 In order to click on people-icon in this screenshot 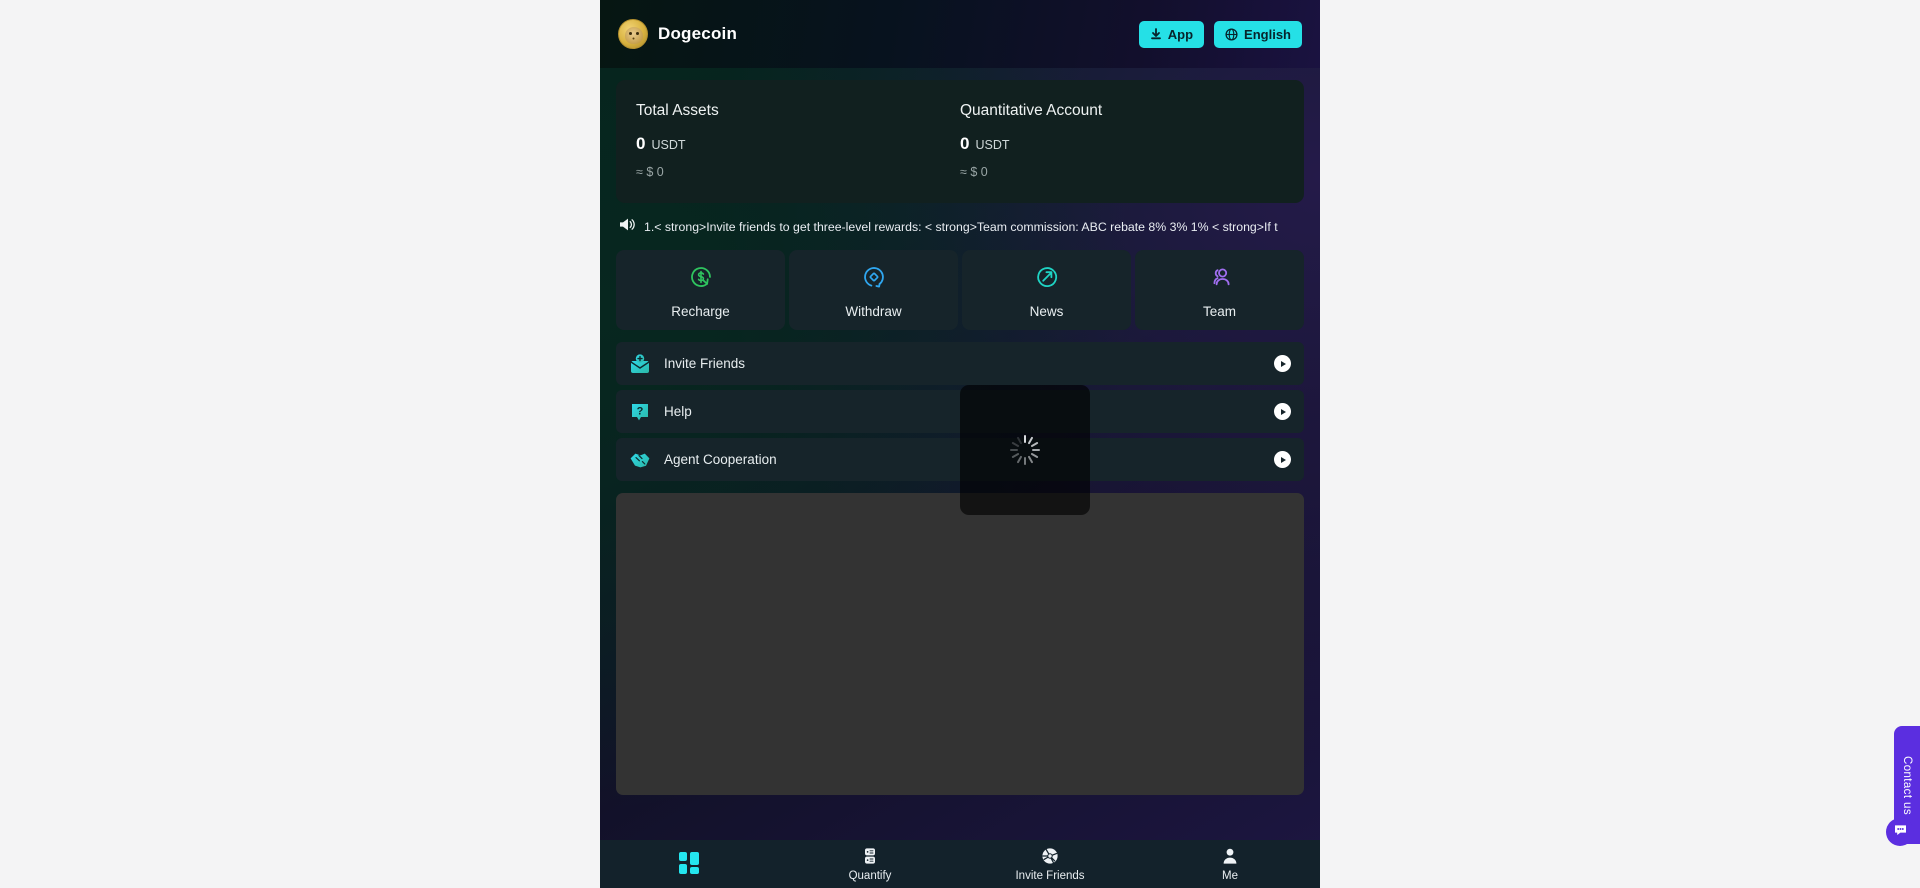, I will do `click(1220, 278)`.